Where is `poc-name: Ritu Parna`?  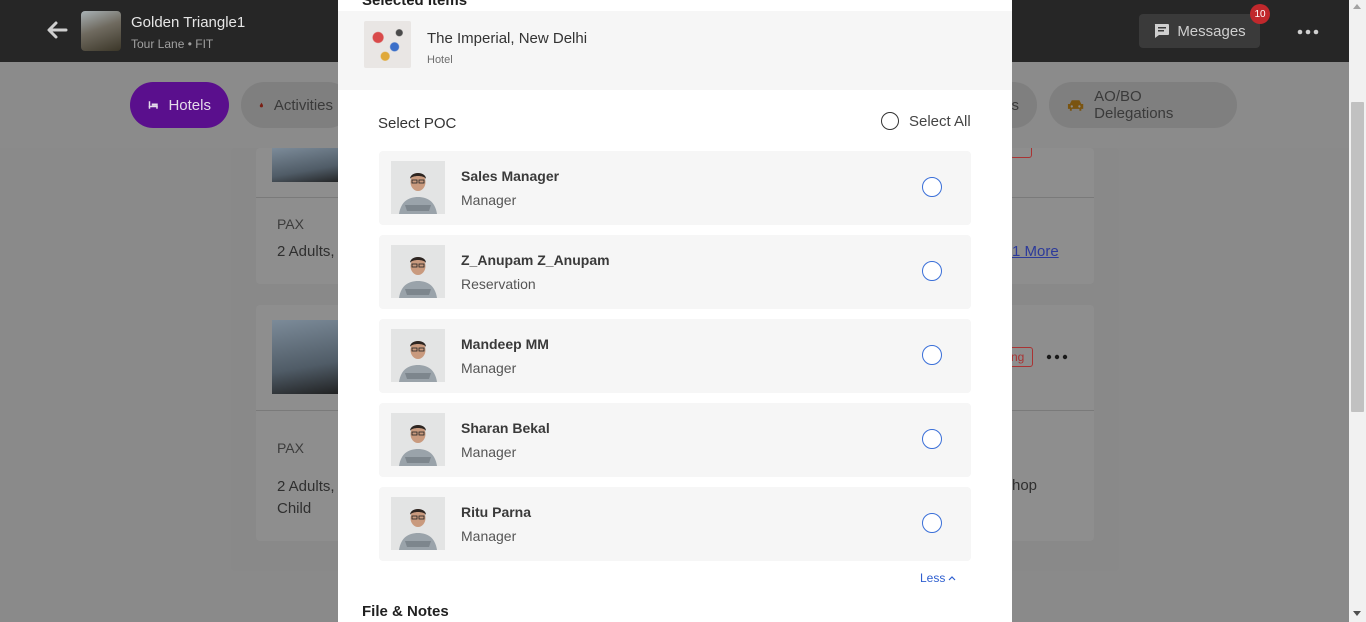 poc-name: Ritu Parna is located at coordinates (496, 512).